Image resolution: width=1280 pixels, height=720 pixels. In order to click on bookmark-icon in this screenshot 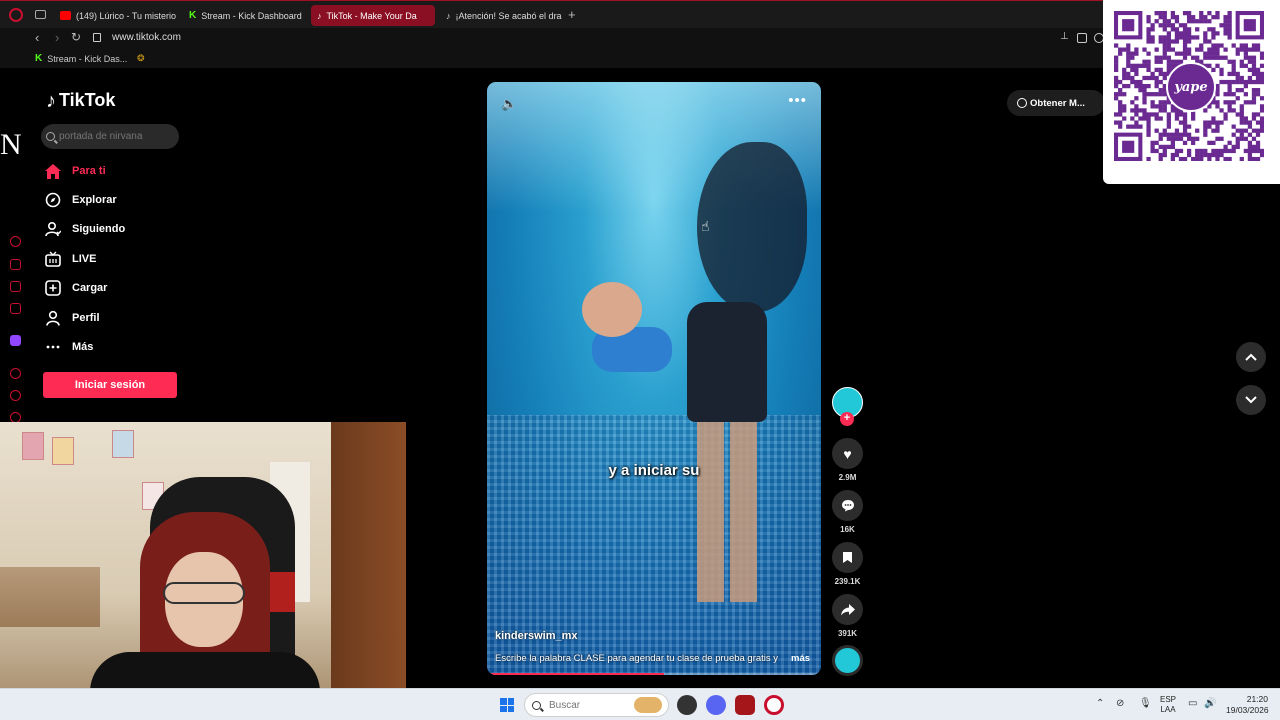, I will do `click(847, 557)`.